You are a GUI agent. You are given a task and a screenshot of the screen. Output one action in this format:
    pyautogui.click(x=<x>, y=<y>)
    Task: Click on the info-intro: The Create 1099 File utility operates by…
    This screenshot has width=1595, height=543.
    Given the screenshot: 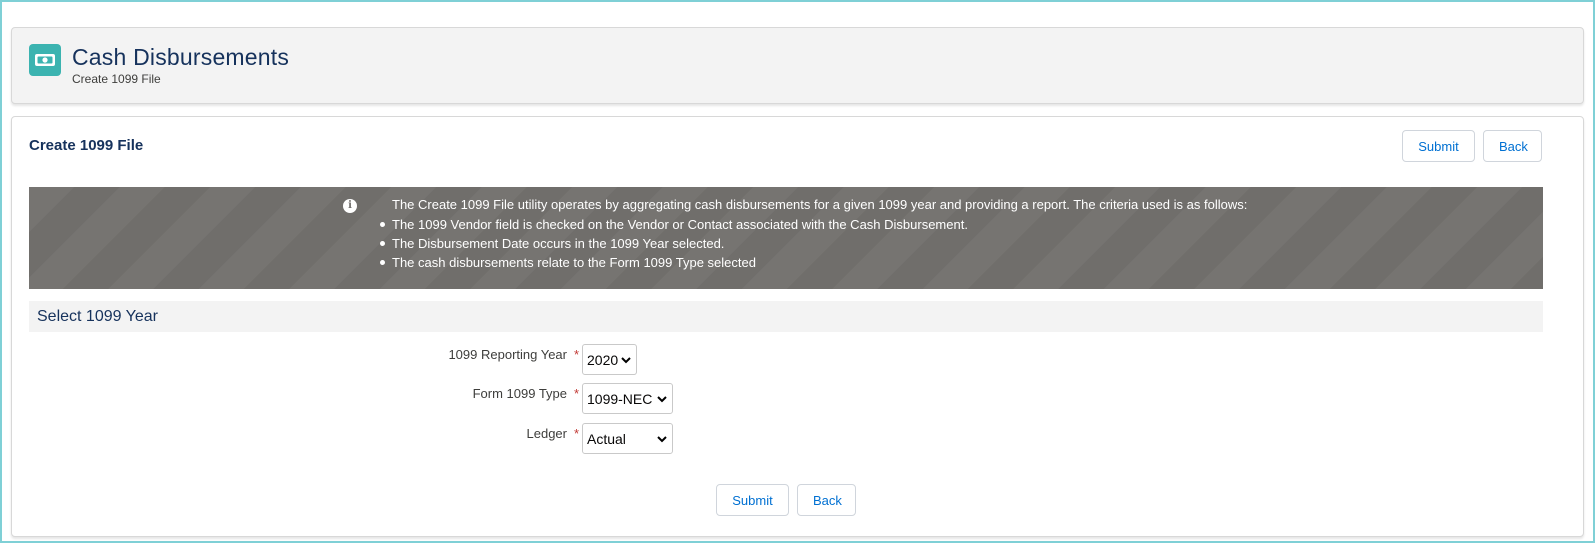 What is the action you would take?
    pyautogui.click(x=820, y=204)
    